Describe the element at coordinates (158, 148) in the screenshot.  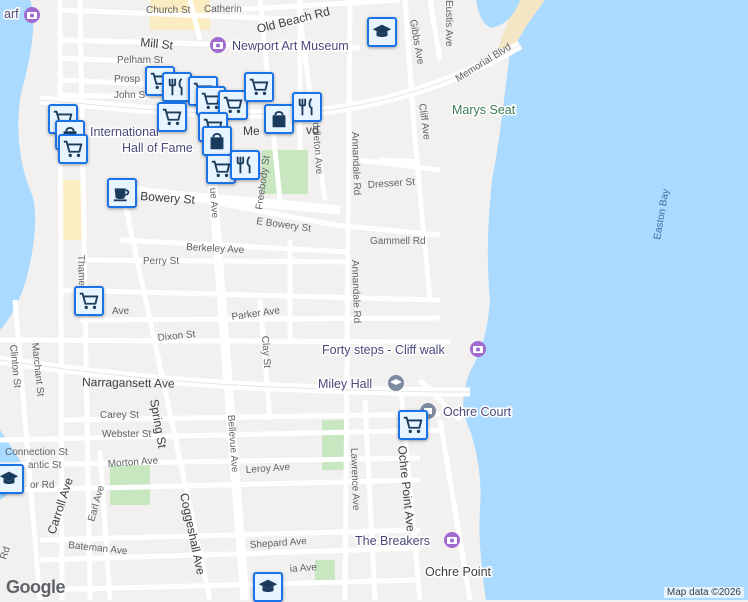
I see `poi-hall-of-fame-label: Hall of Fame` at that location.